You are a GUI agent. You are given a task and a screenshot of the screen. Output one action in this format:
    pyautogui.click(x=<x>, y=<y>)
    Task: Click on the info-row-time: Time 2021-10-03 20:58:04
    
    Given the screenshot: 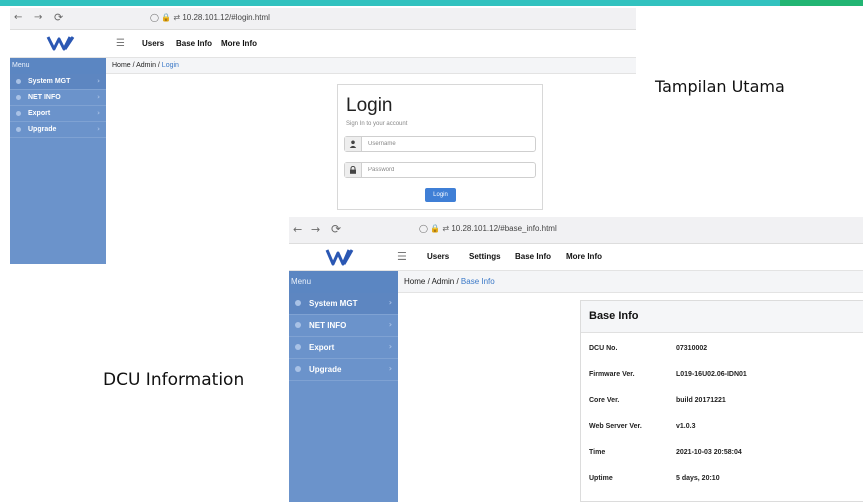 What is the action you would take?
    pyautogui.click(x=722, y=454)
    